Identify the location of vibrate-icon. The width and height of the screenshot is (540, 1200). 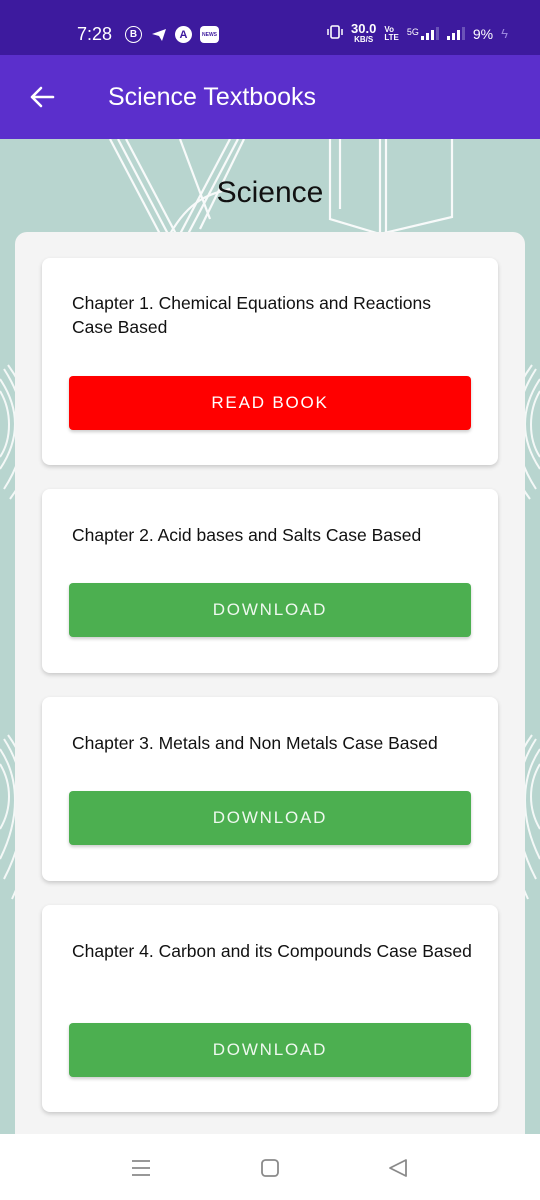
(335, 33).